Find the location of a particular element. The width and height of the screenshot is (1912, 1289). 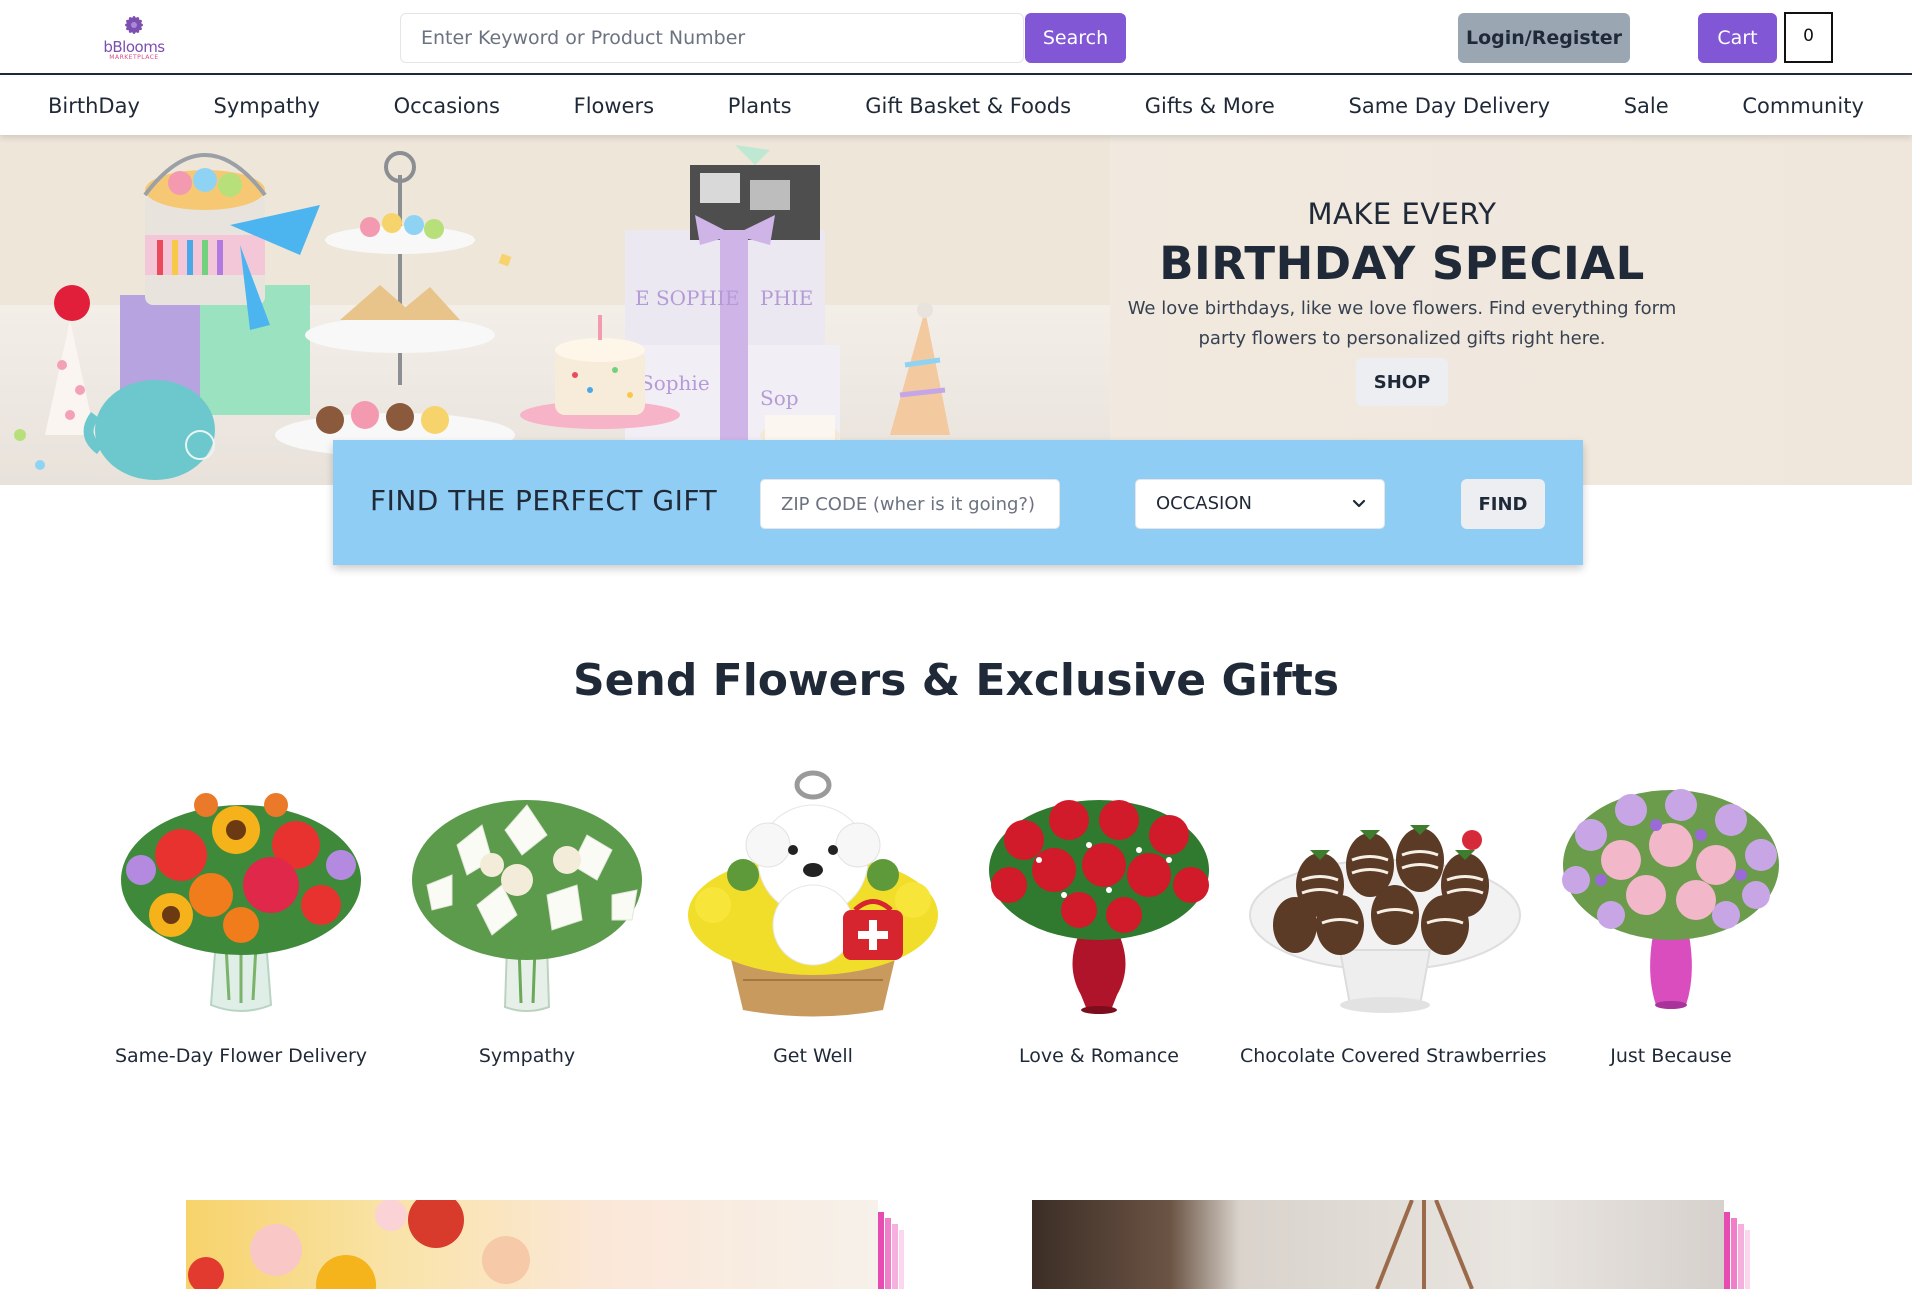

white-lily-bouquet-icon is located at coordinates (527, 906).